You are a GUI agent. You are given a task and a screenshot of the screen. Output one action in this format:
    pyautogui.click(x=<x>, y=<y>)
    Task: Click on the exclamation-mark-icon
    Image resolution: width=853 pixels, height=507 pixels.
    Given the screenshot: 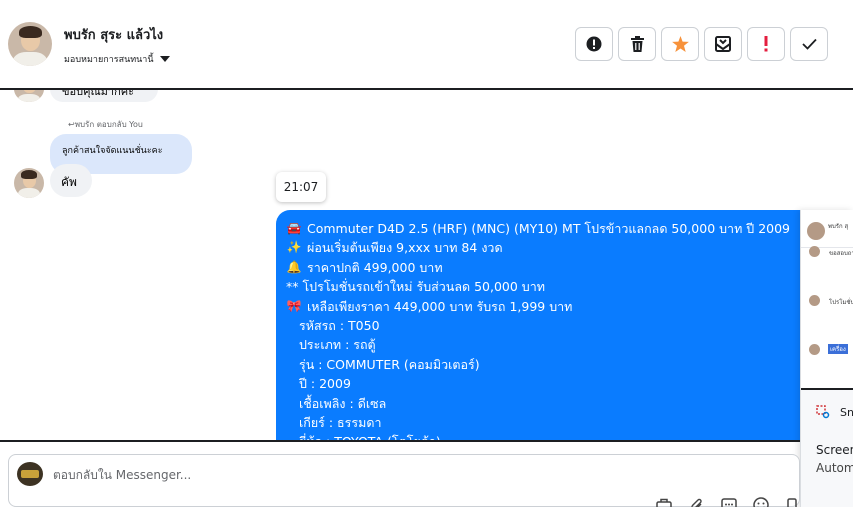 What is the action you would take?
    pyautogui.click(x=766, y=44)
    